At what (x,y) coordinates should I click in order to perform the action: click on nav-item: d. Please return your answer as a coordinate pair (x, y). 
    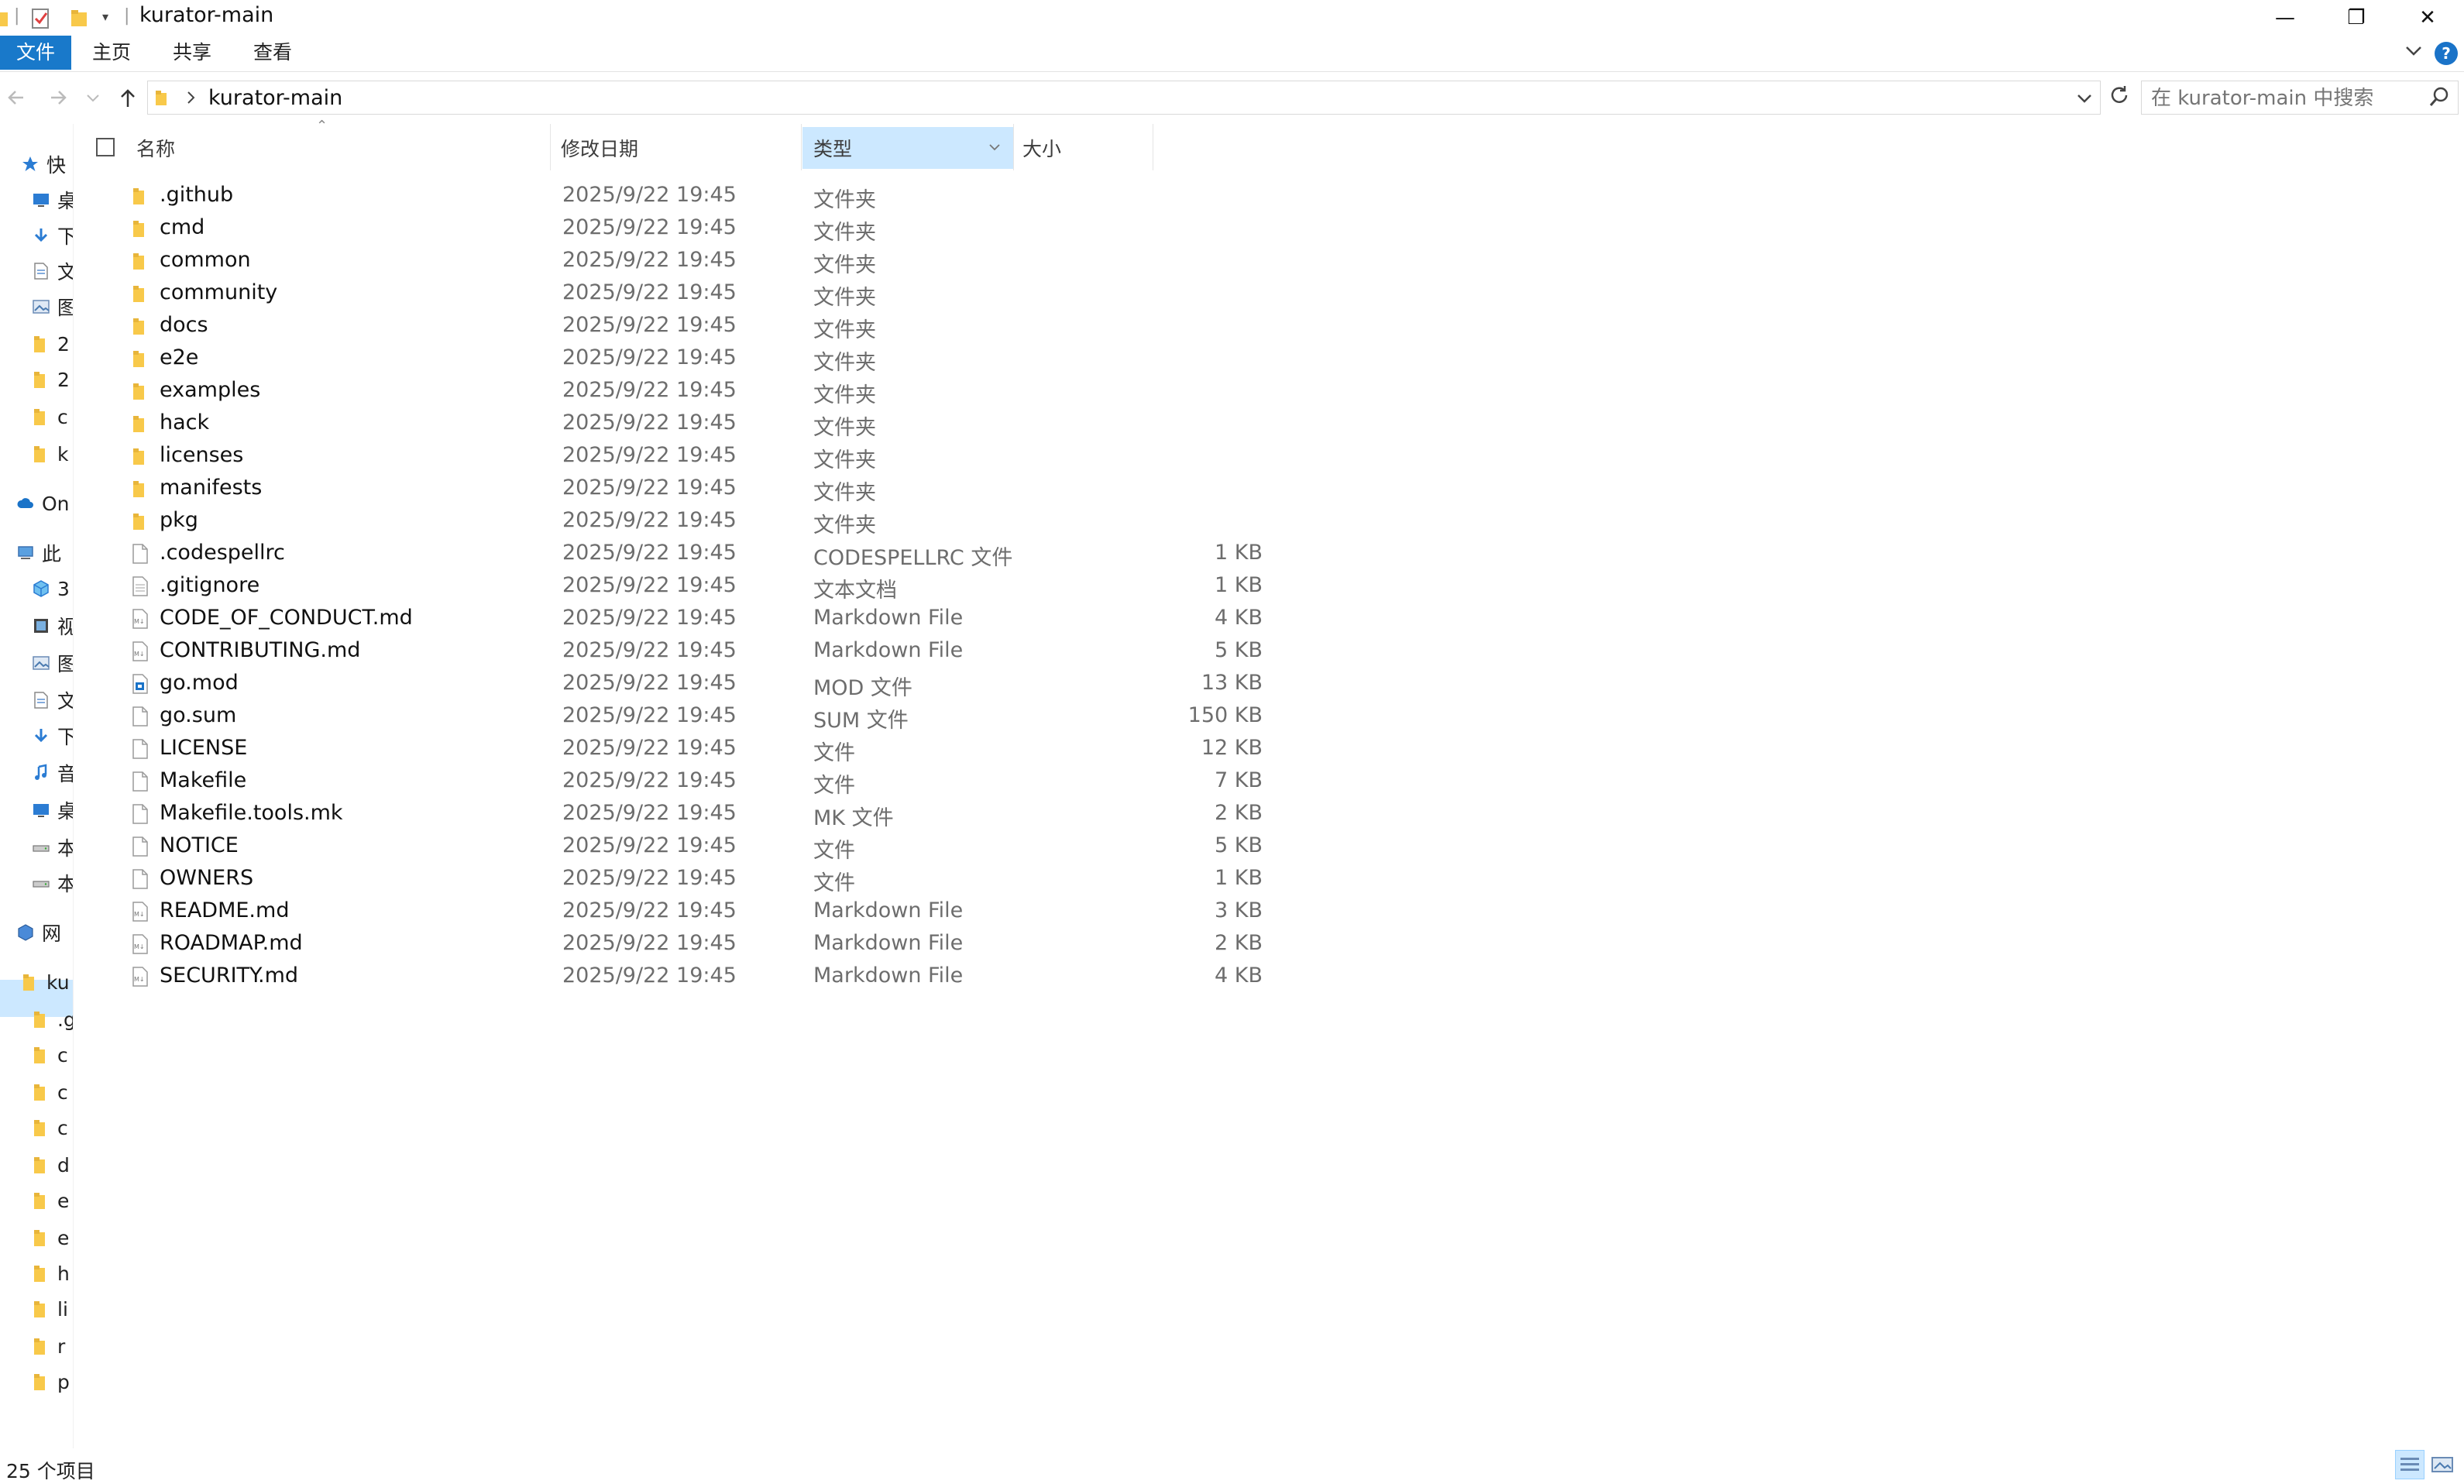
    Looking at the image, I should click on (50, 1164).